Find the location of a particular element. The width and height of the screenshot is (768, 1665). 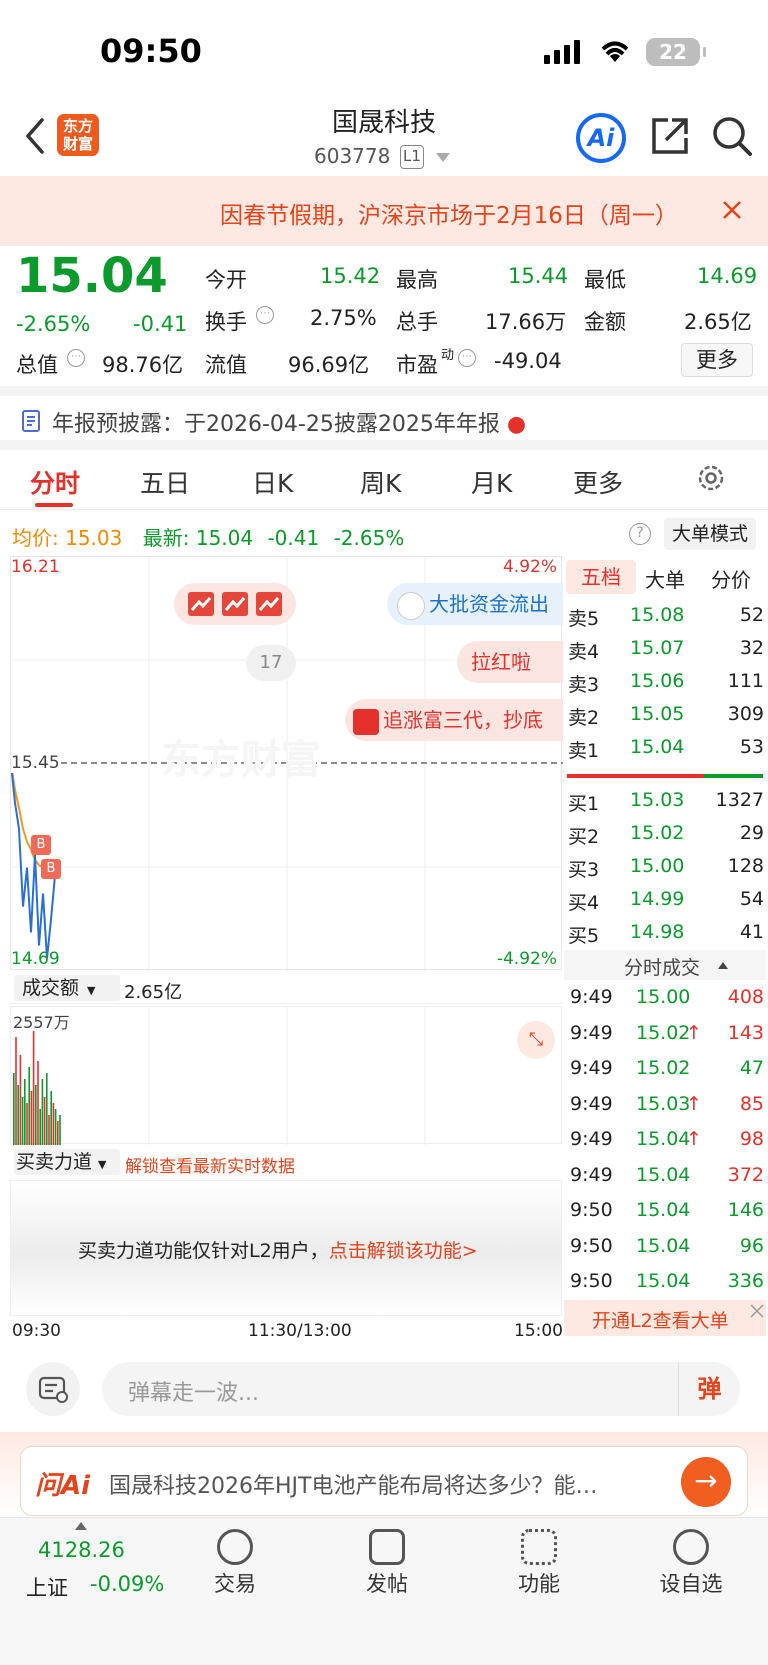

level-badge: L1 is located at coordinates (412, 157).